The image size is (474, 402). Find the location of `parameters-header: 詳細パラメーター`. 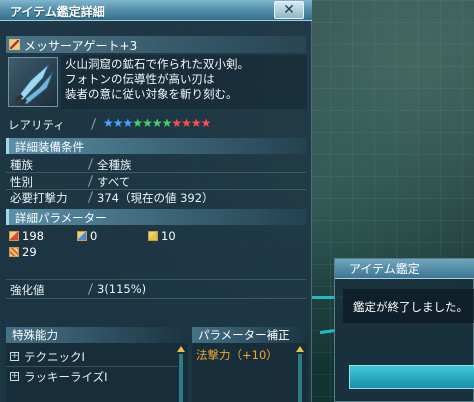

parameters-header: 詳細パラメーター is located at coordinates (156, 217).